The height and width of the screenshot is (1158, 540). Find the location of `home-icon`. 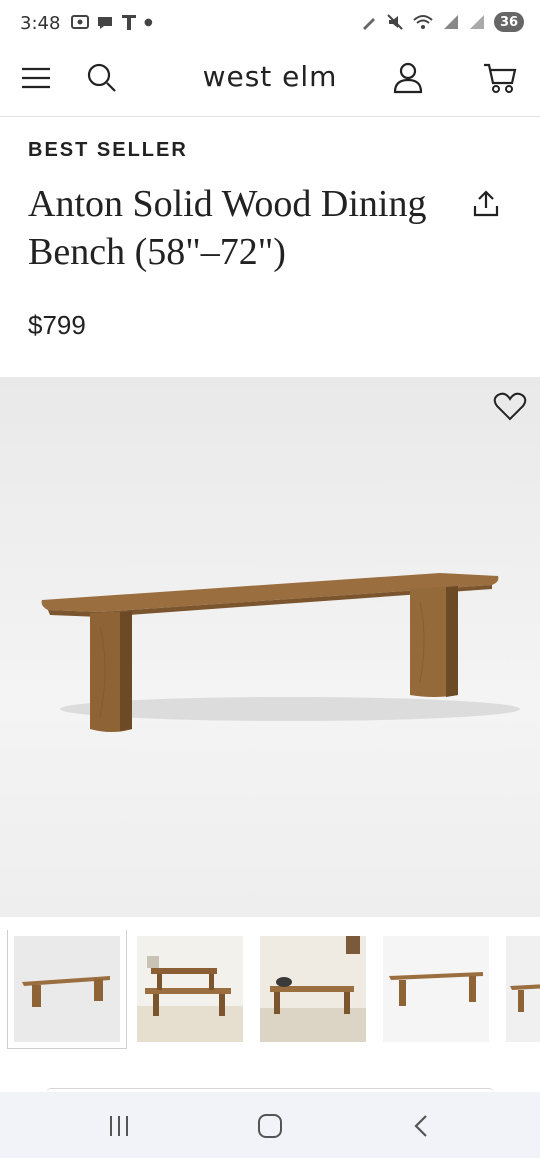

home-icon is located at coordinates (270, 1126).